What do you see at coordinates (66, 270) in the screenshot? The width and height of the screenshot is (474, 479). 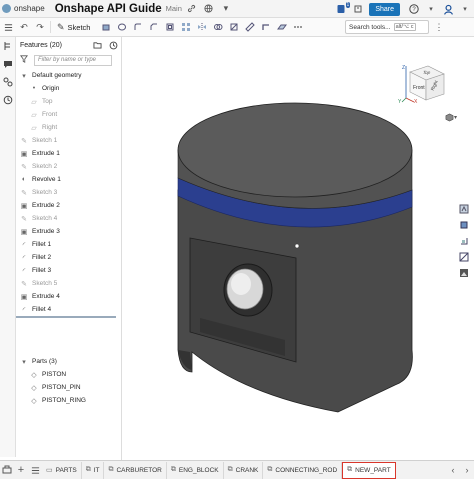 I see `feature-item: ◜ Fillet 3` at bounding box center [66, 270].